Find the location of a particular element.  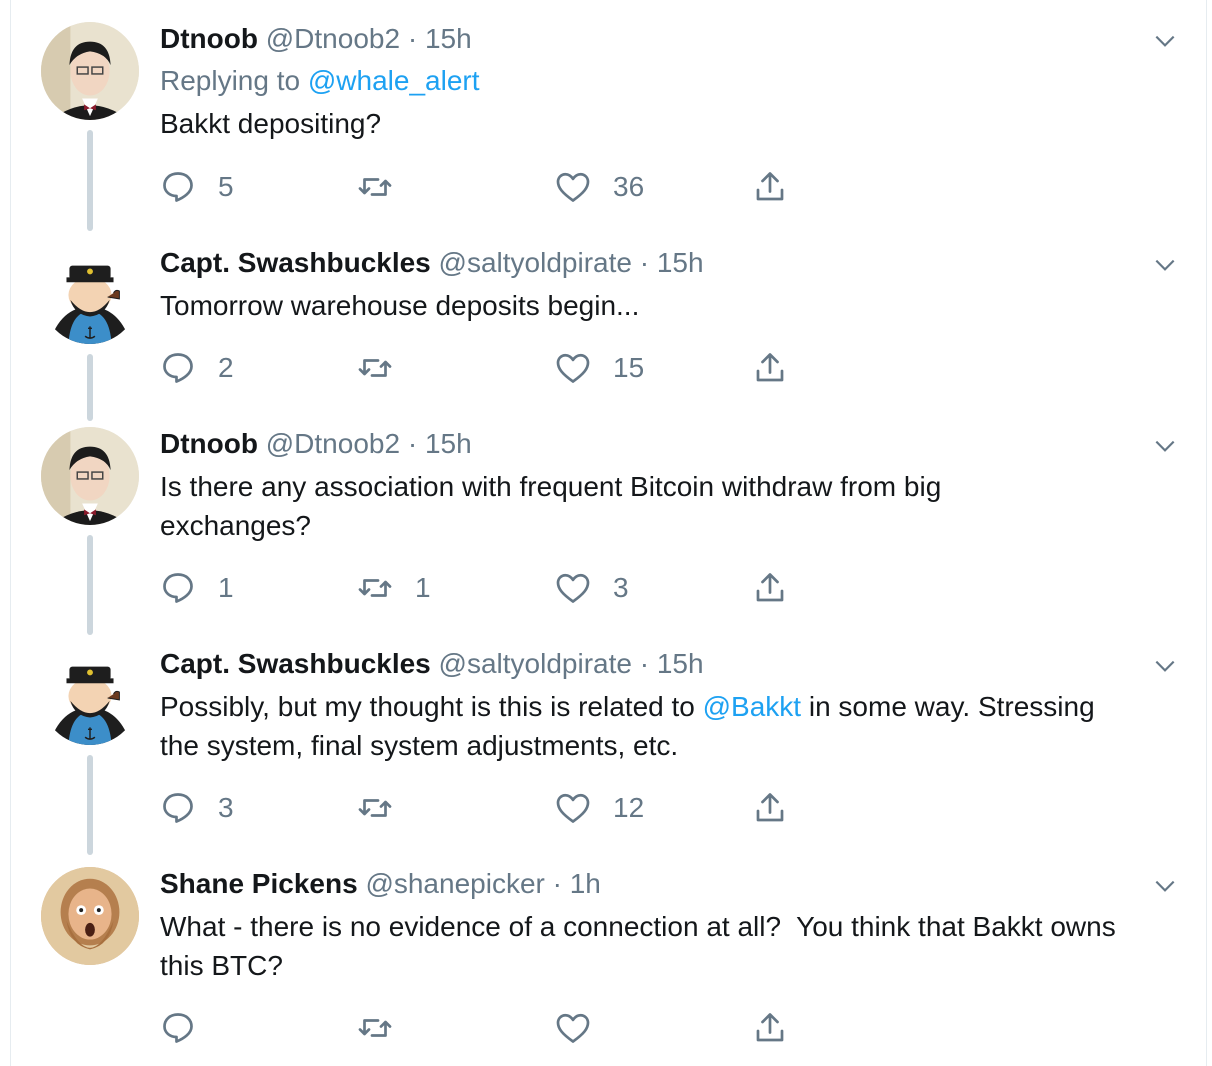

replying-to: Replying to @whale_alert is located at coordinates (669, 81).